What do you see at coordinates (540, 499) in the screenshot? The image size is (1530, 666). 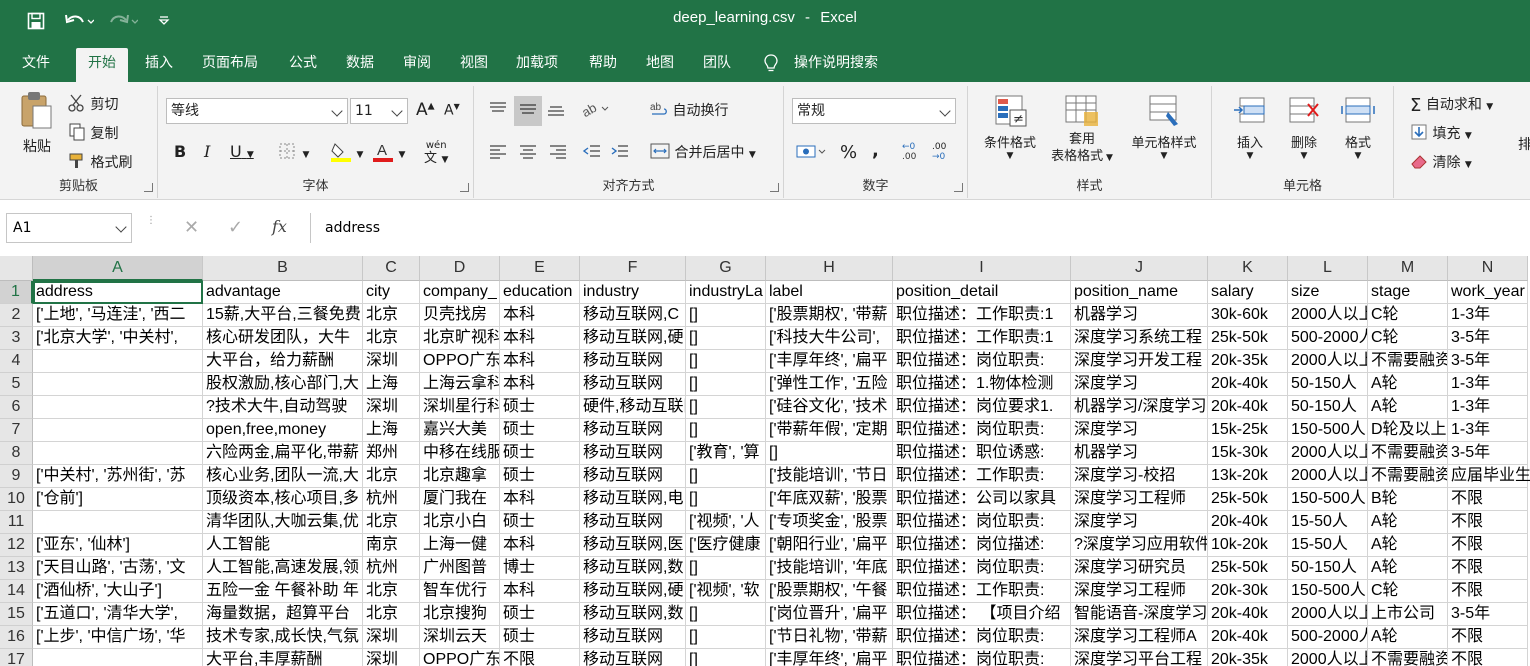 I see `cell-E10: 本科` at bounding box center [540, 499].